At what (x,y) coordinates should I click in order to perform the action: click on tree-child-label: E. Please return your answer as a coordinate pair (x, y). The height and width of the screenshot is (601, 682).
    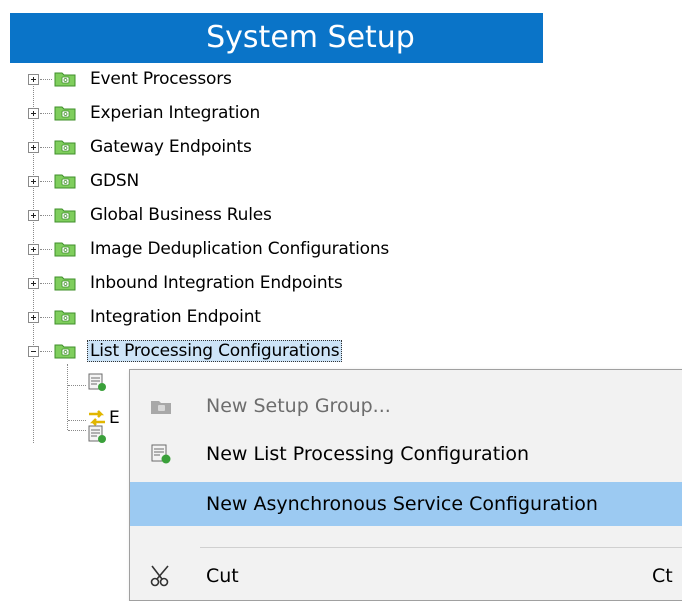
    Looking at the image, I should click on (114, 418).